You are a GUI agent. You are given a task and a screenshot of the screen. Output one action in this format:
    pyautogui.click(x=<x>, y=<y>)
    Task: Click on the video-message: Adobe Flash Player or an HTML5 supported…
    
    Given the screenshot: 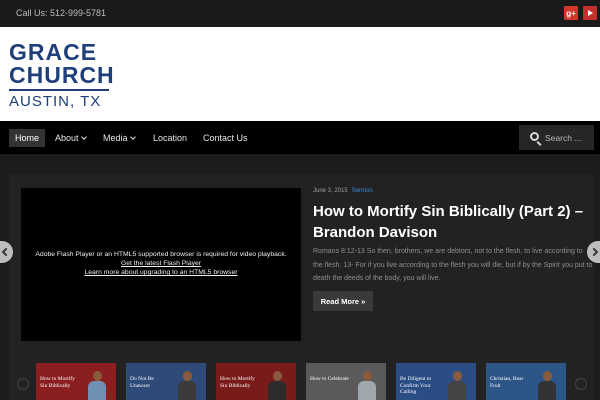 What is the action you would take?
    pyautogui.click(x=161, y=254)
    